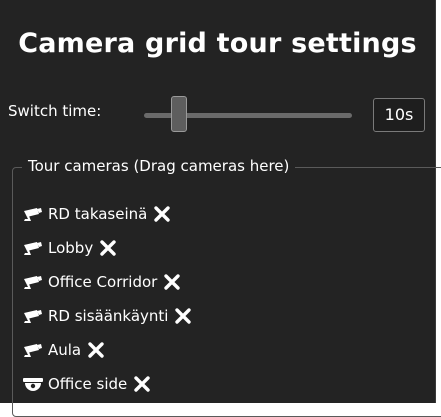  I want to click on switch-time-slider, so click(248, 116).